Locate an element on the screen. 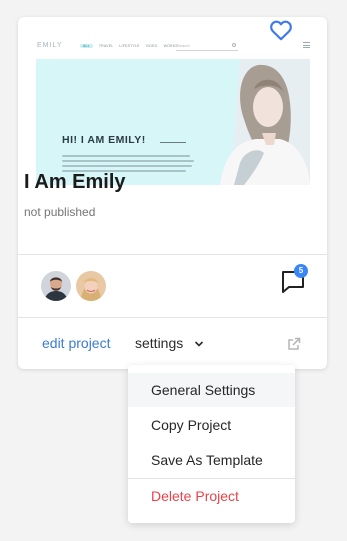 The image size is (347, 541). external-link-icon is located at coordinates (294, 344).